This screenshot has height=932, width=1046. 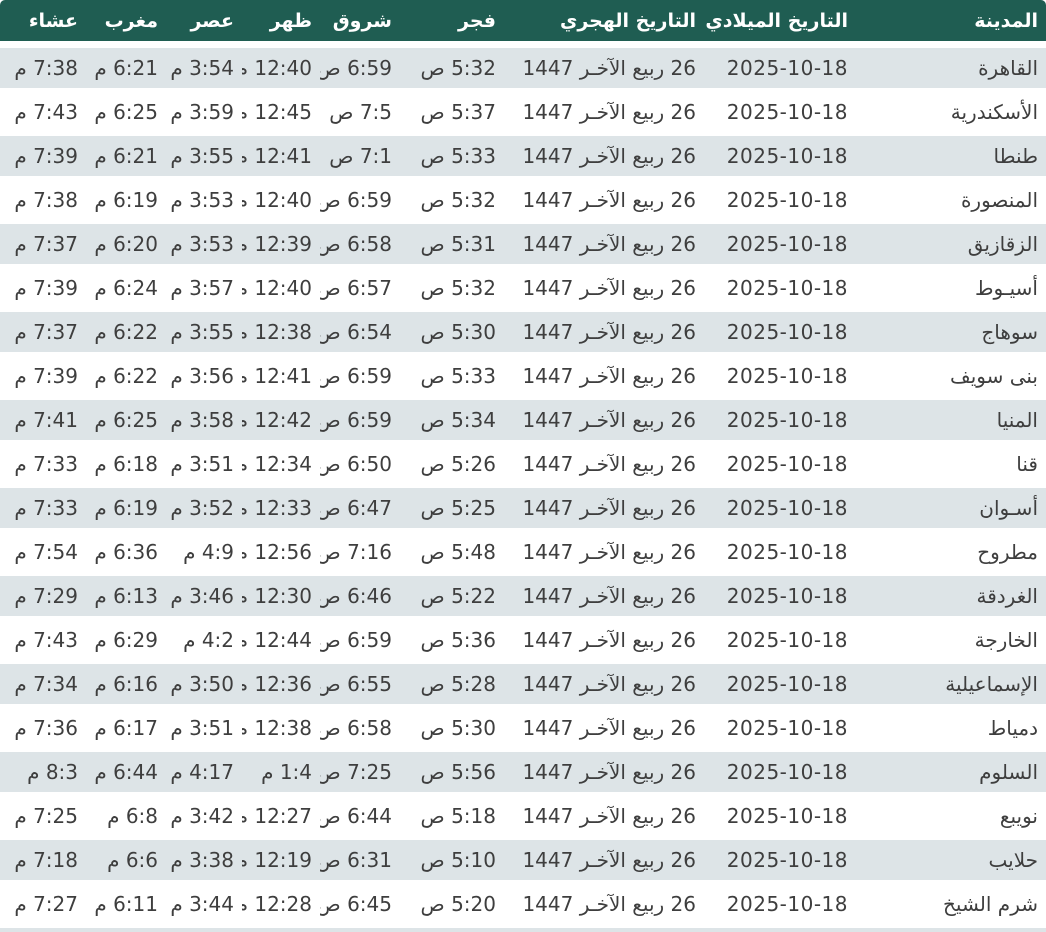 I want to click on cell-maghrib: 6:44 م, so click(x=126, y=772).